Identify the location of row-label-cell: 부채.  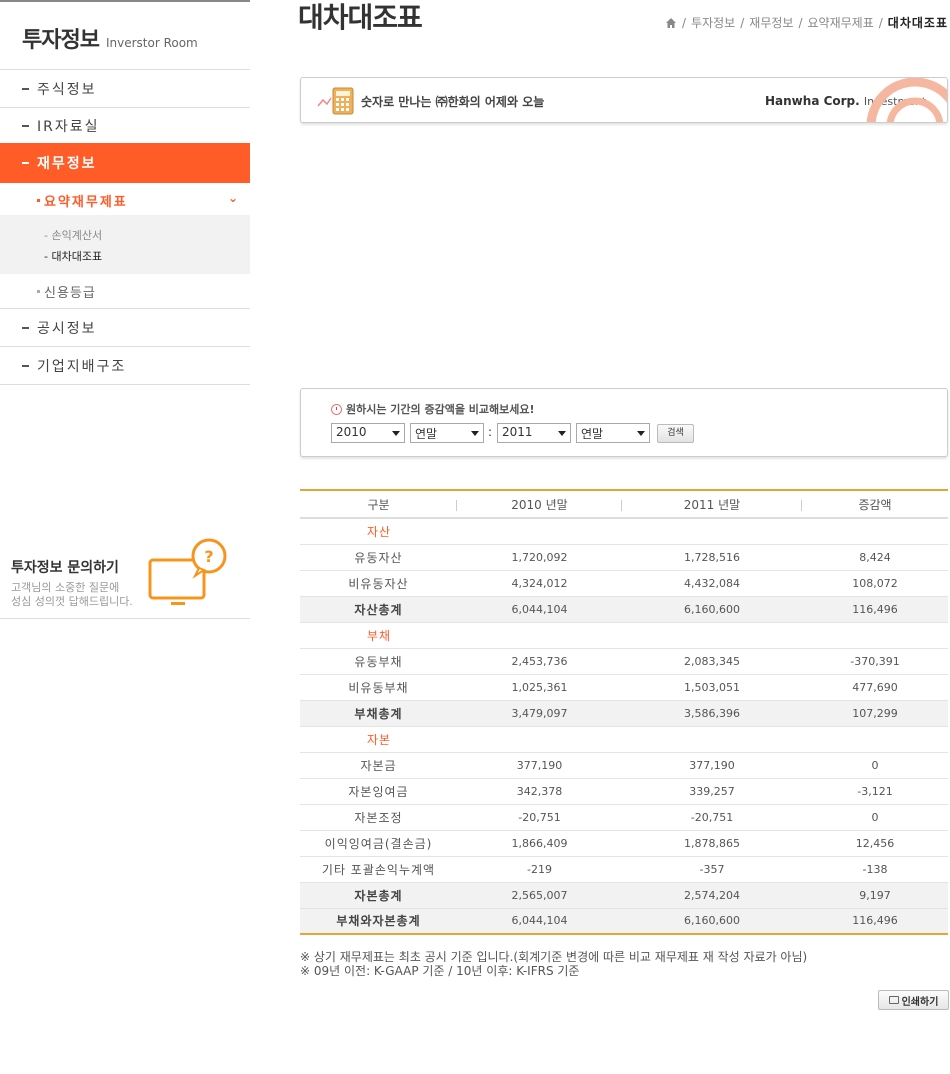
(378, 635).